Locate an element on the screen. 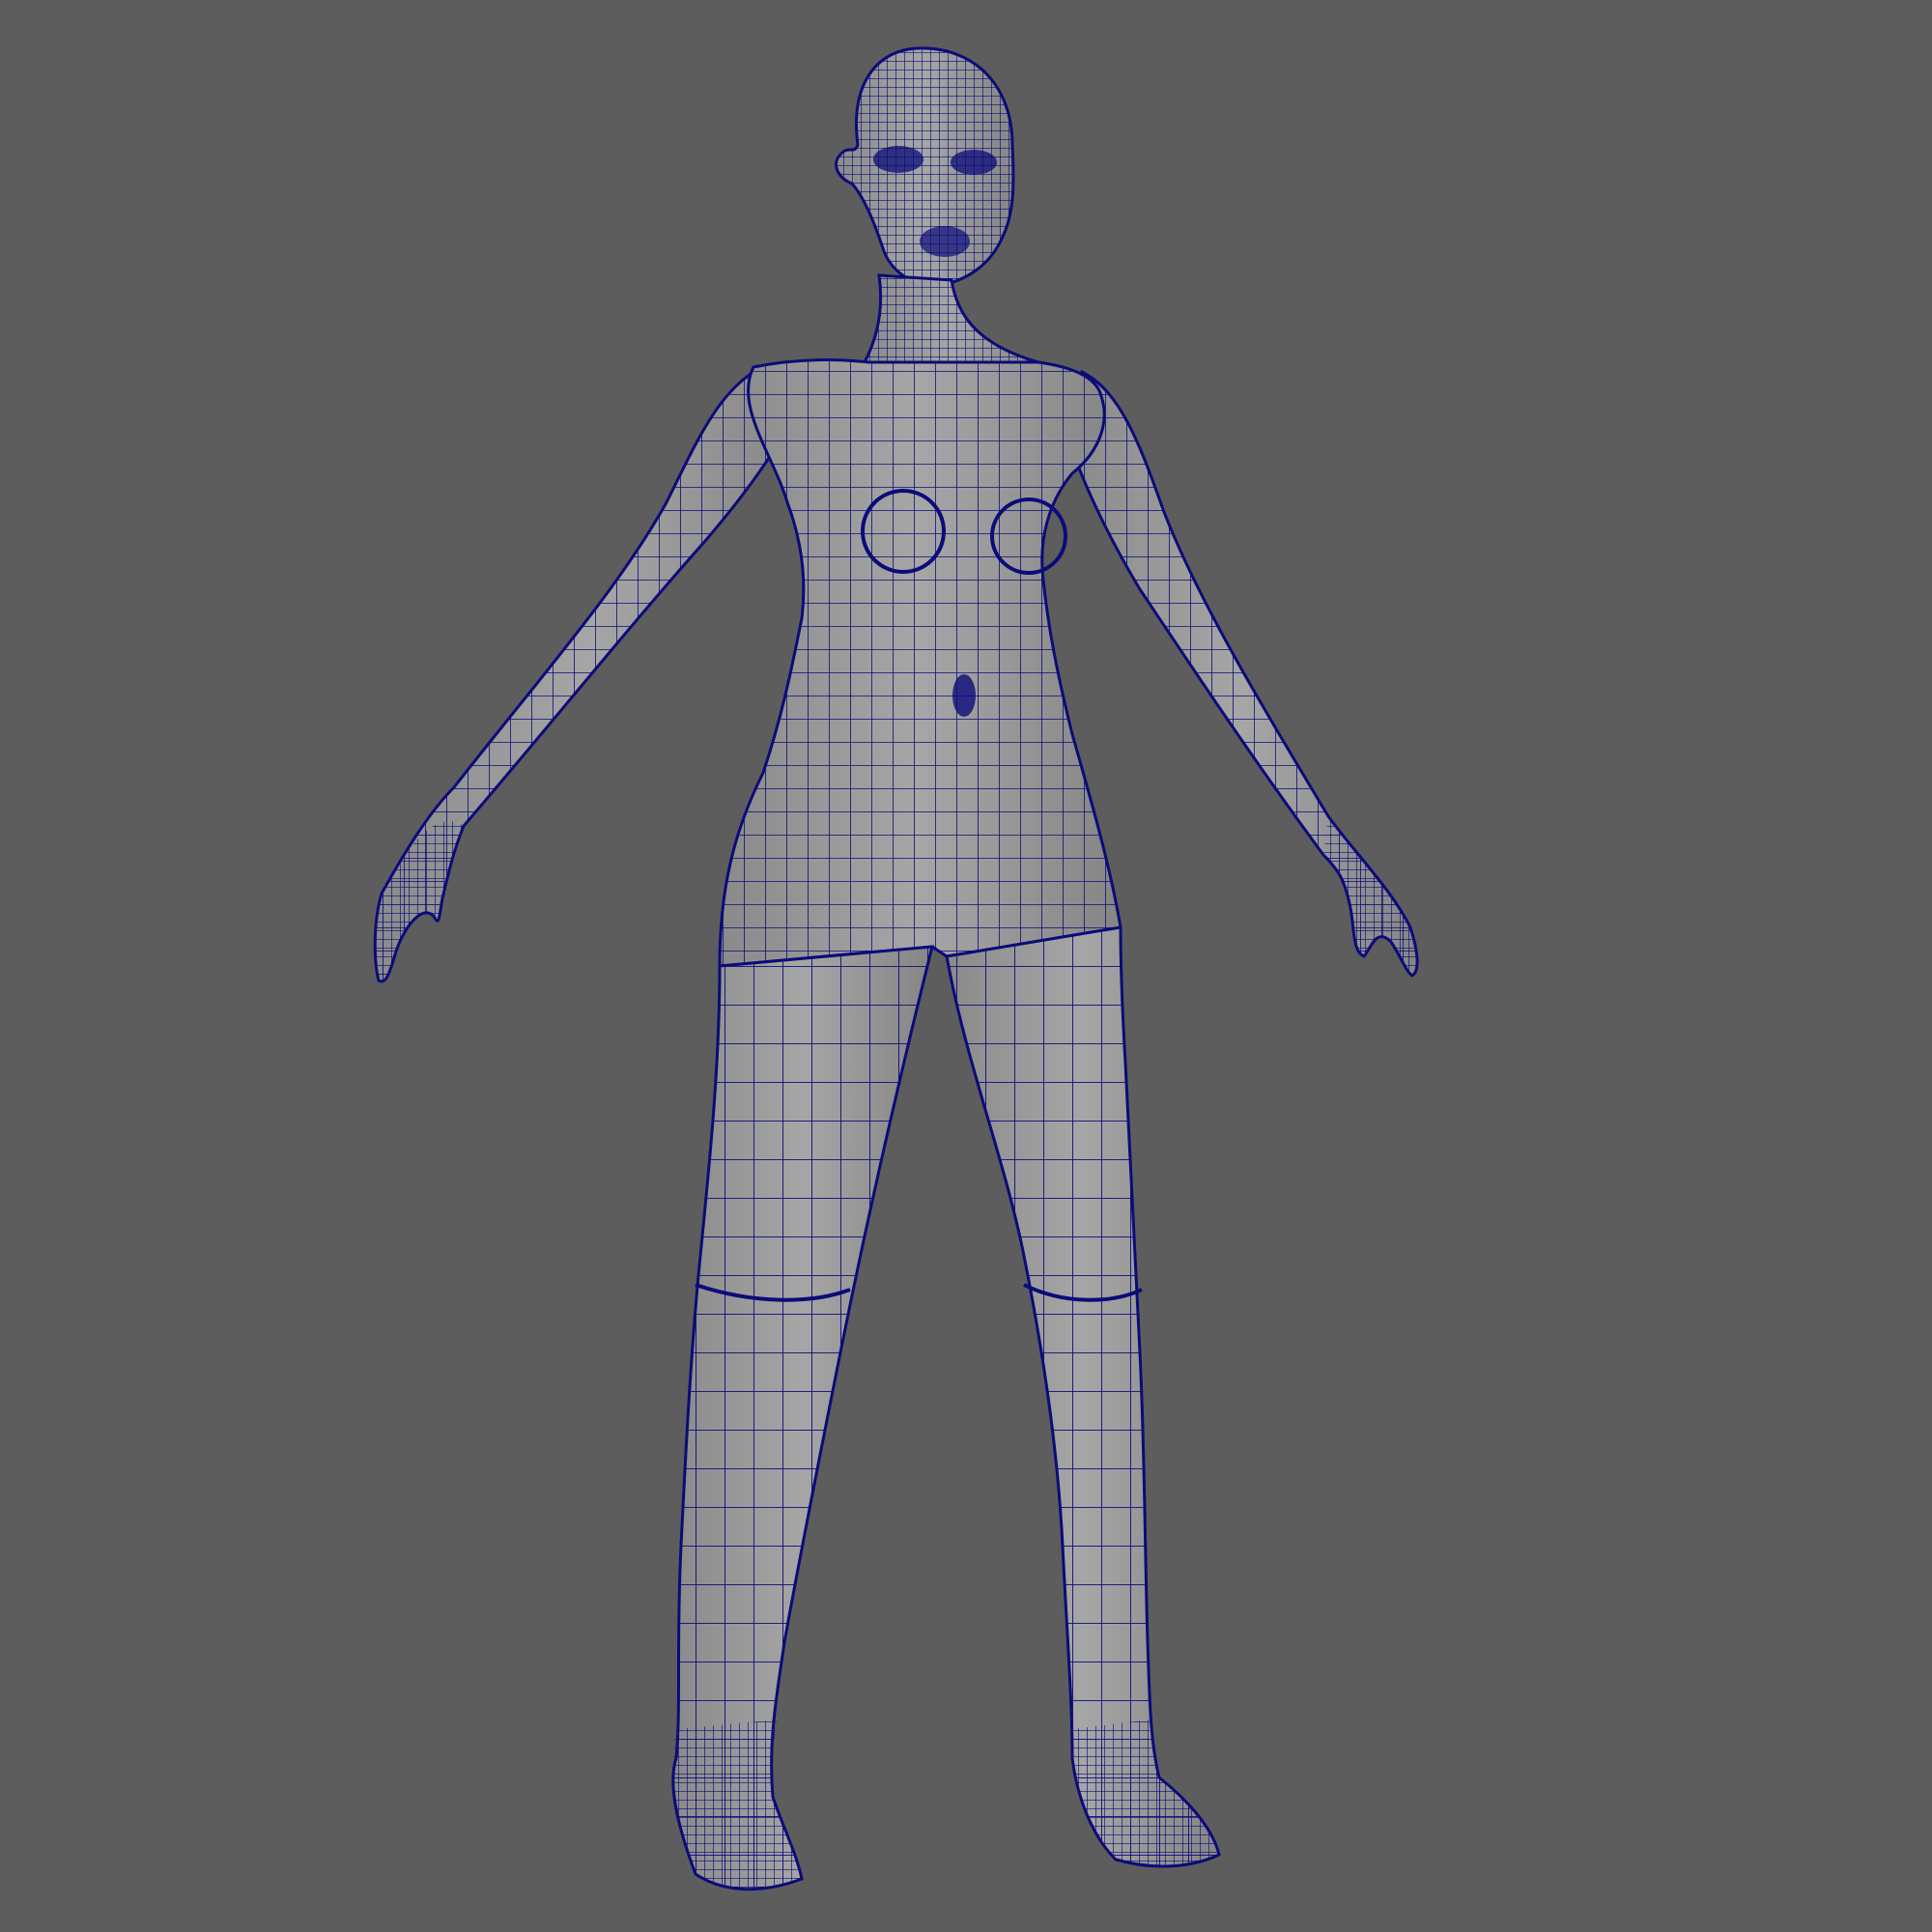 The height and width of the screenshot is (1932, 1932). mouth-region is located at coordinates (945, 241).